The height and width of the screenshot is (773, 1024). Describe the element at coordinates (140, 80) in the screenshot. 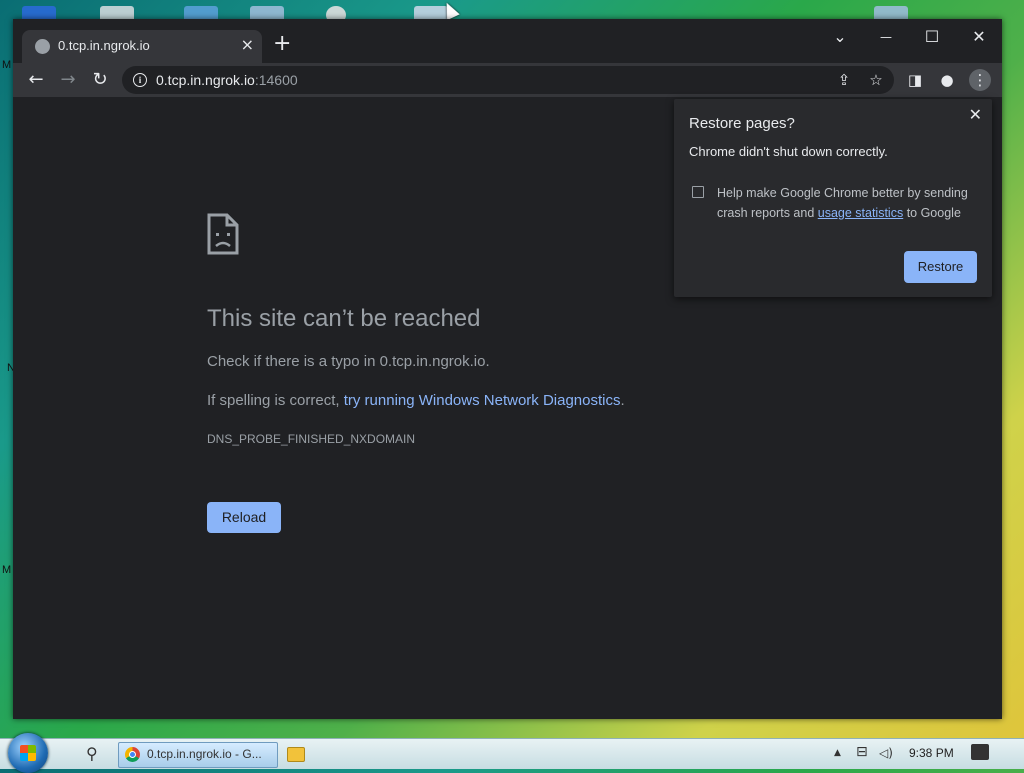

I see `info-icon: i` at that location.